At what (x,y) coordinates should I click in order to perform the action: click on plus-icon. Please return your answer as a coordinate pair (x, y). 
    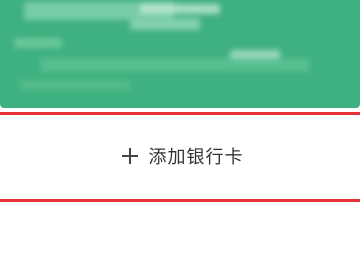
    Looking at the image, I should click on (129, 156).